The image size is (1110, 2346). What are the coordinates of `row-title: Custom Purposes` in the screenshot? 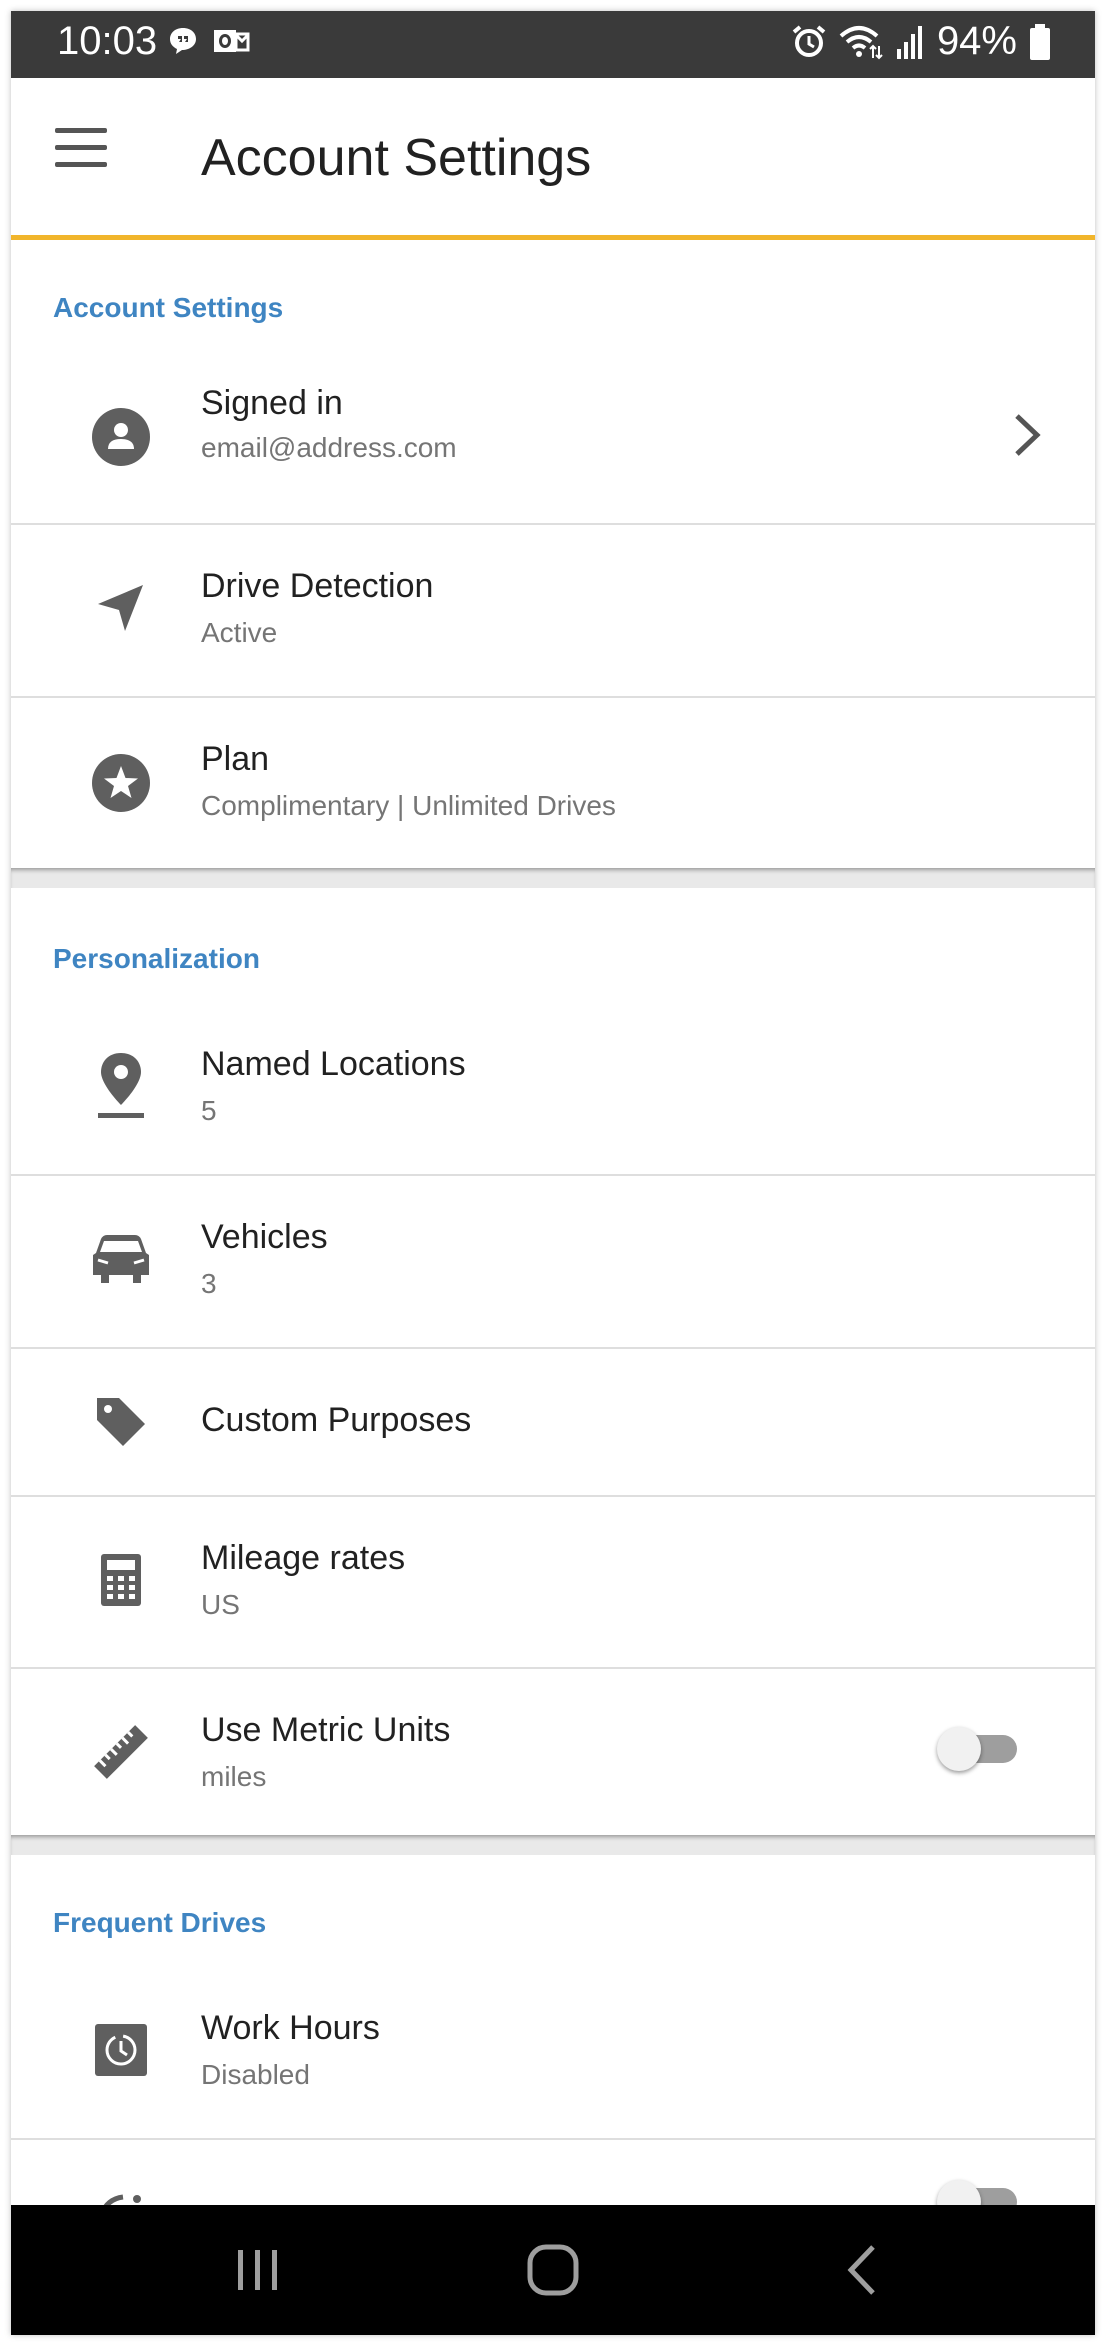 It's located at (336, 1420).